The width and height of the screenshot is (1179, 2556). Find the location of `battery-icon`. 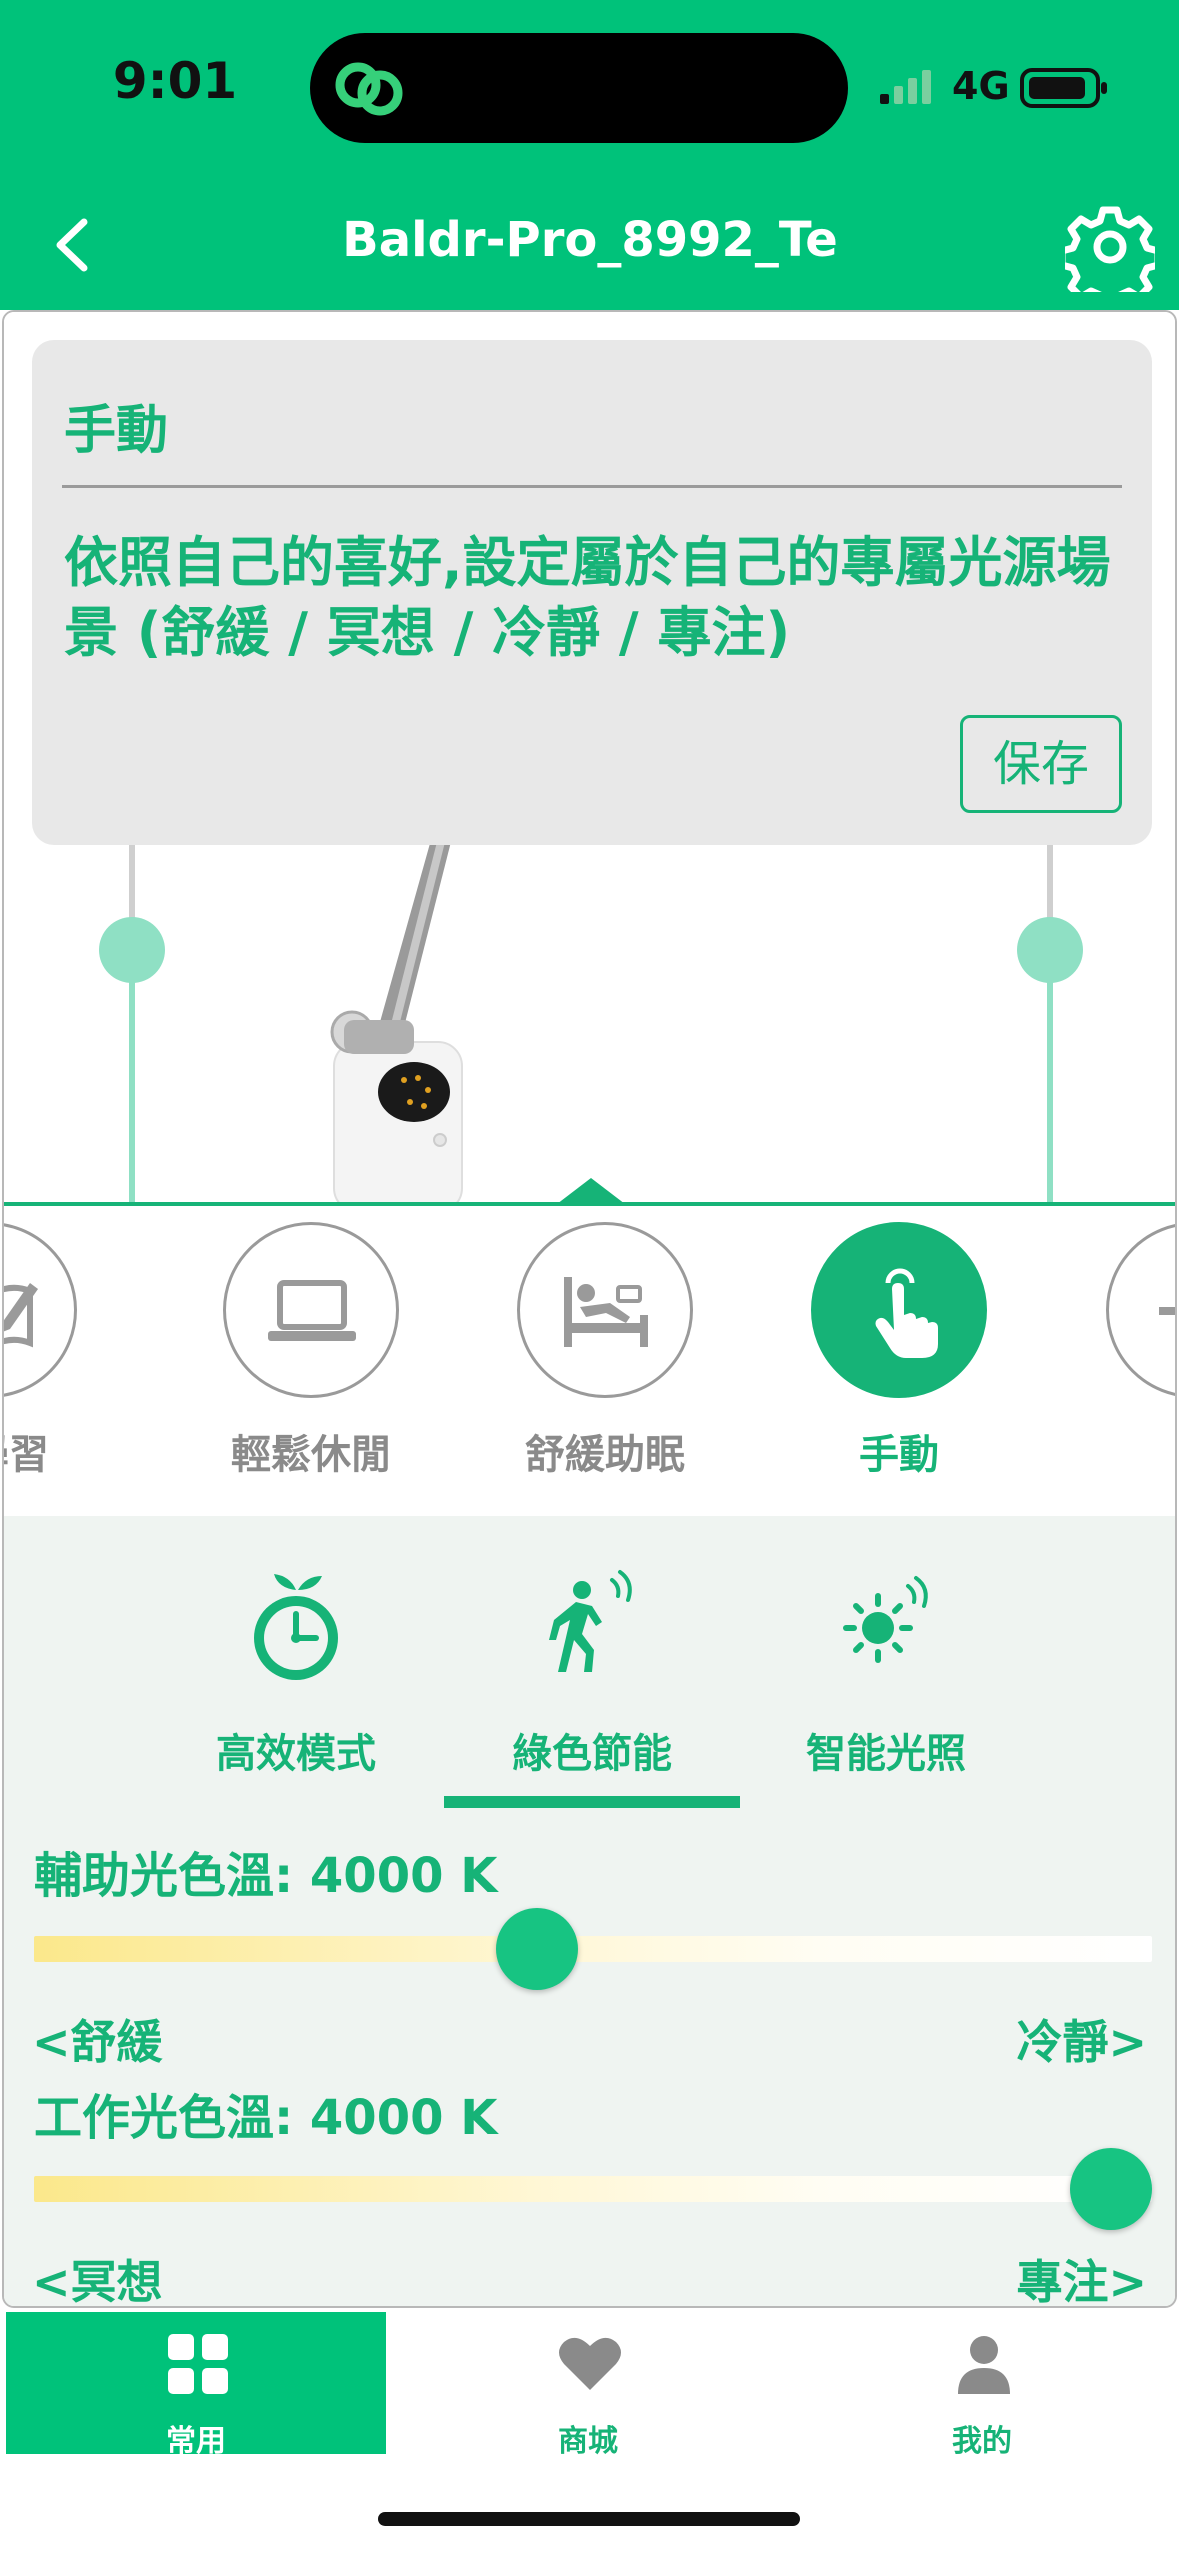

battery-icon is located at coordinates (1063, 88).